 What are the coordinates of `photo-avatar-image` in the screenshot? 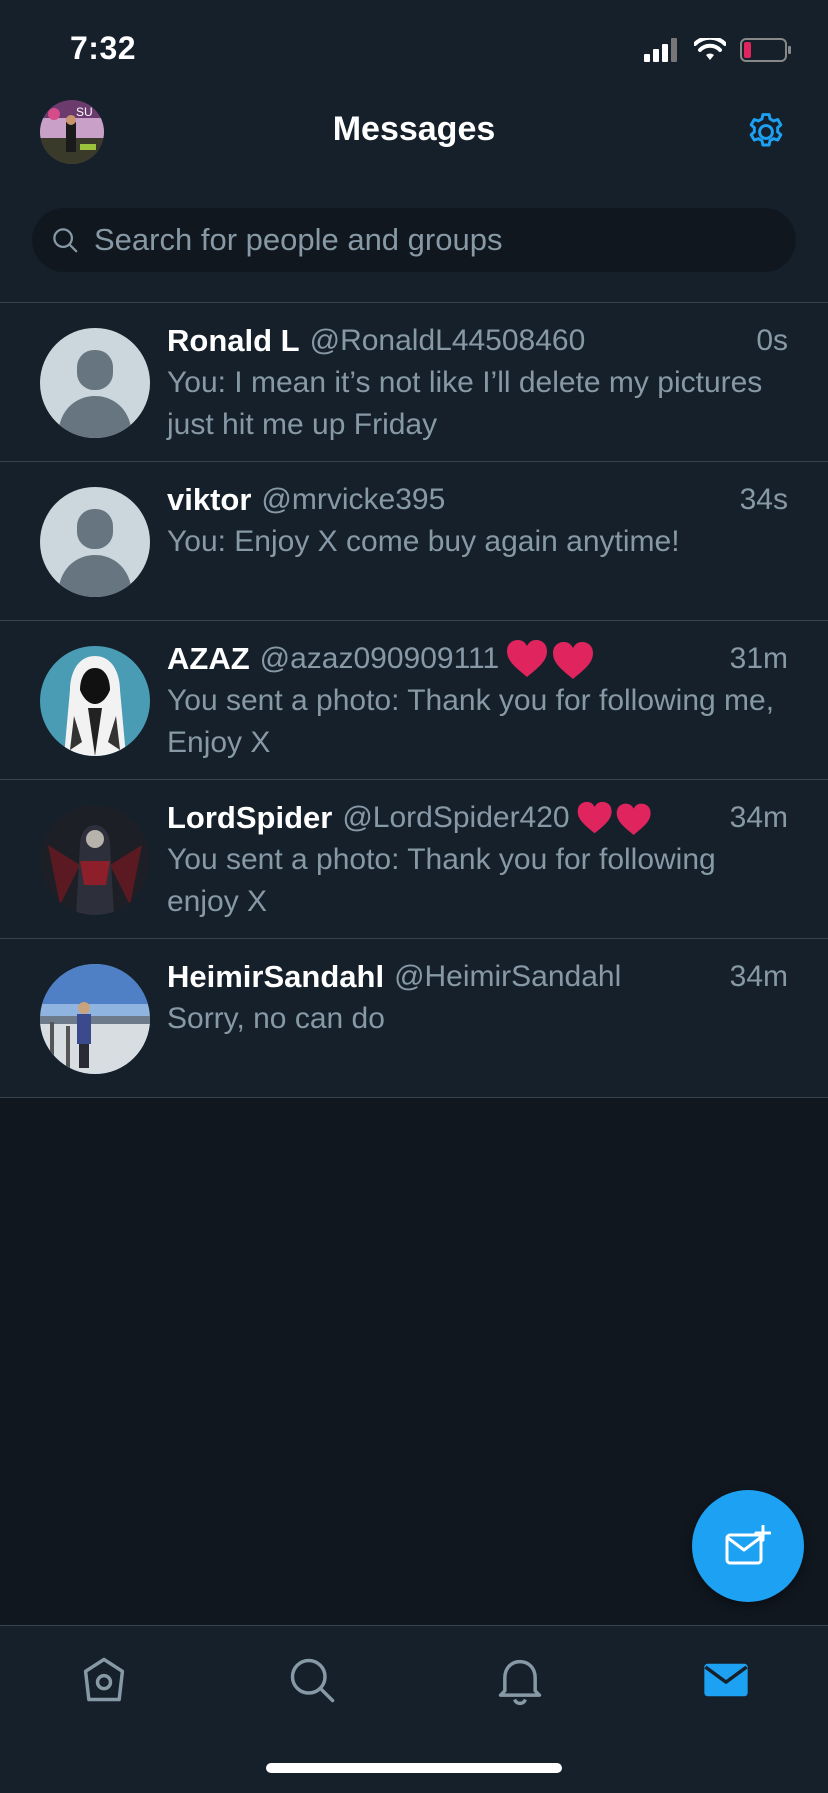 It's located at (95, 1019).